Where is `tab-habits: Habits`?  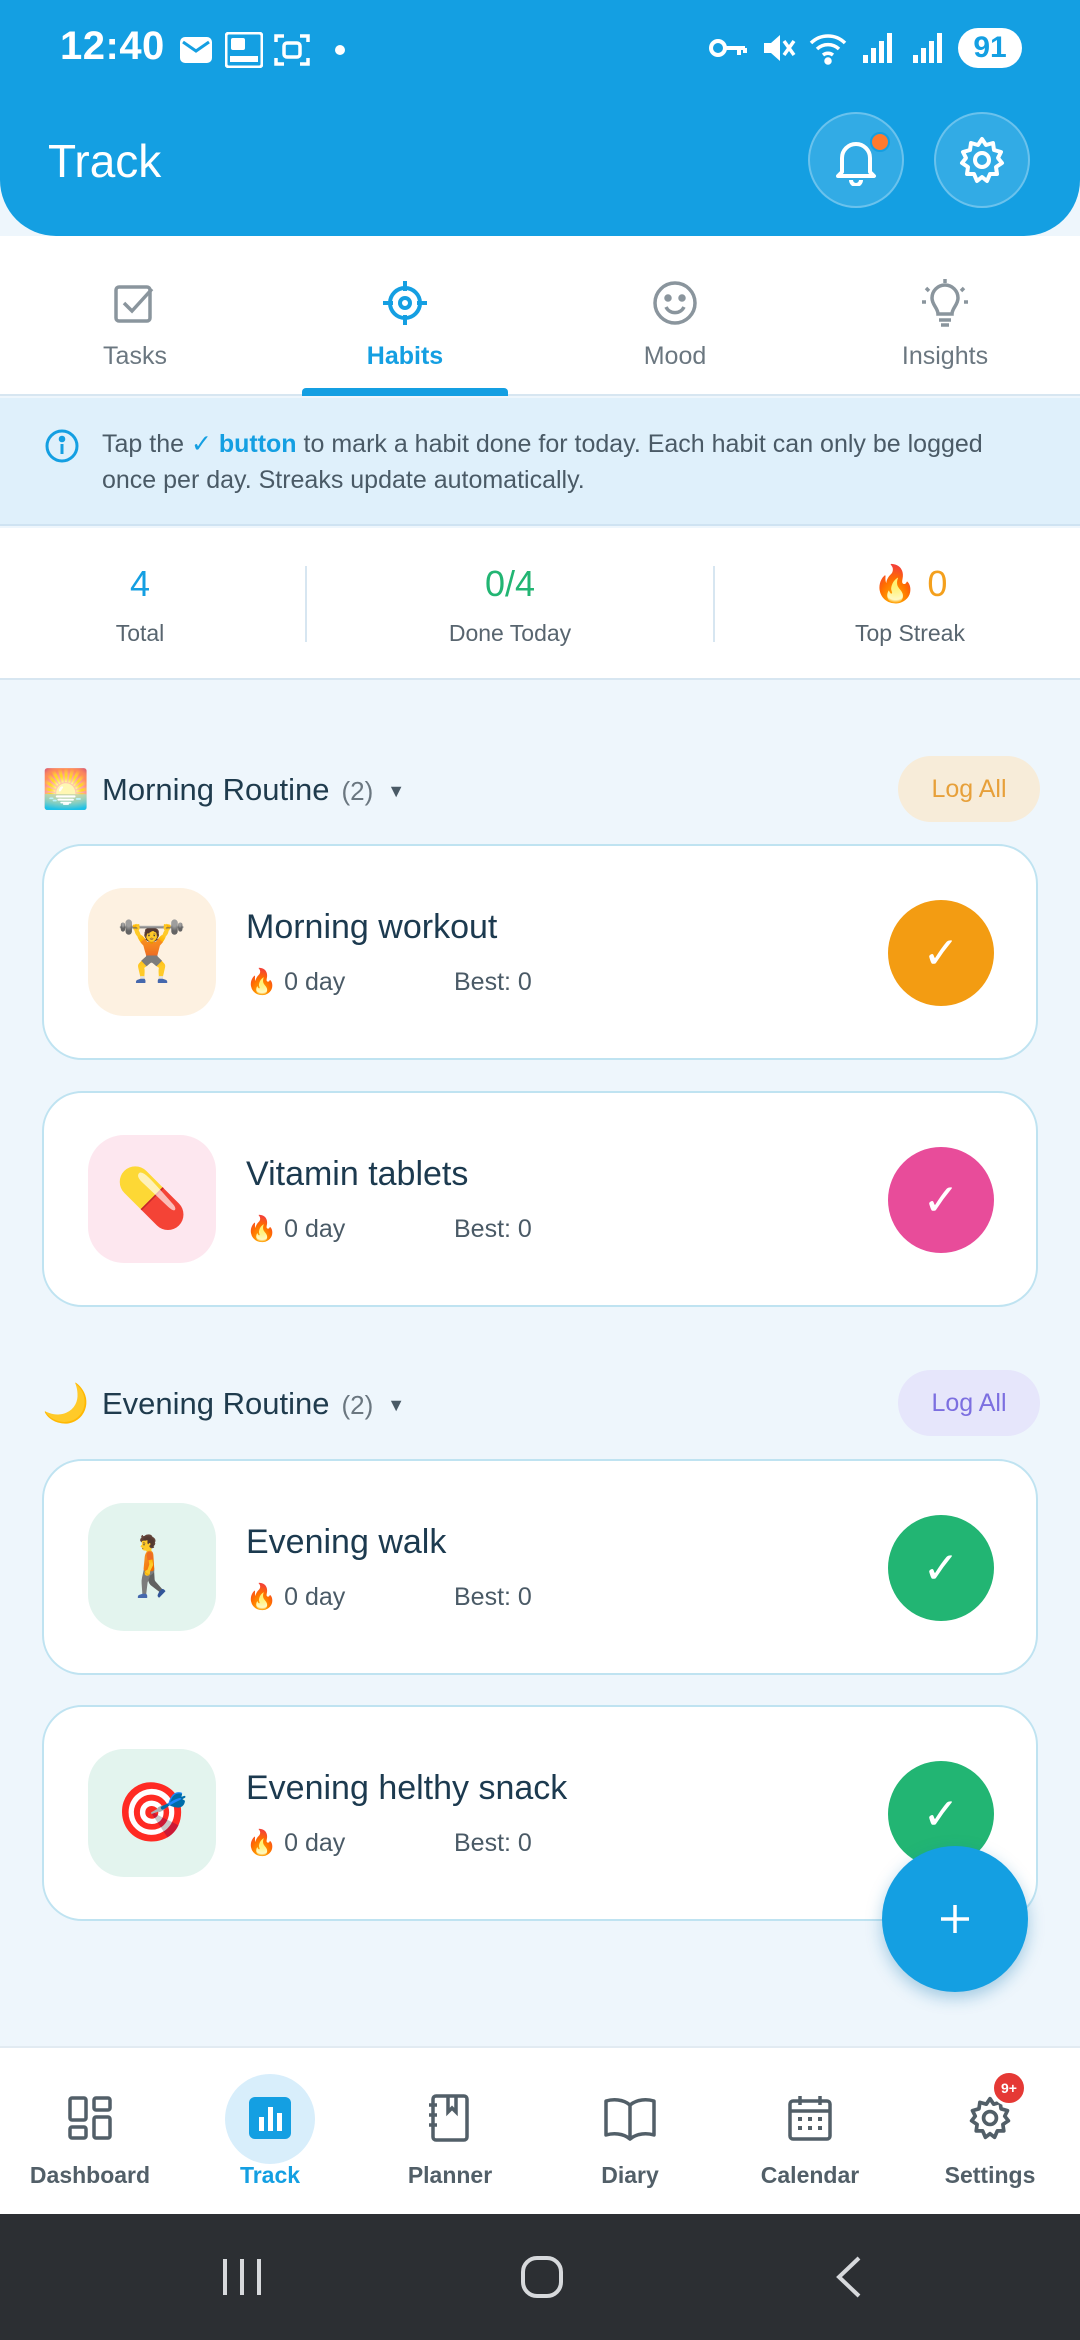
tab-habits: Habits is located at coordinates (405, 316).